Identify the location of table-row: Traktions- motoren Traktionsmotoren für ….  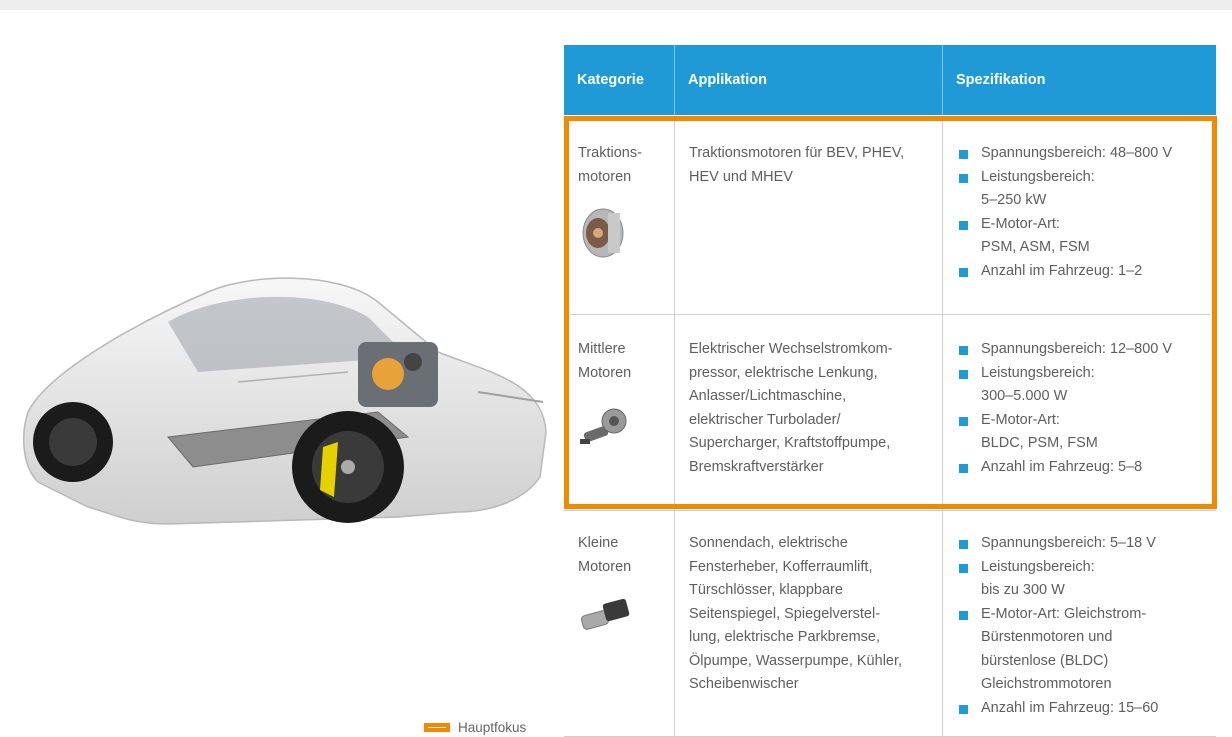
(890, 217).